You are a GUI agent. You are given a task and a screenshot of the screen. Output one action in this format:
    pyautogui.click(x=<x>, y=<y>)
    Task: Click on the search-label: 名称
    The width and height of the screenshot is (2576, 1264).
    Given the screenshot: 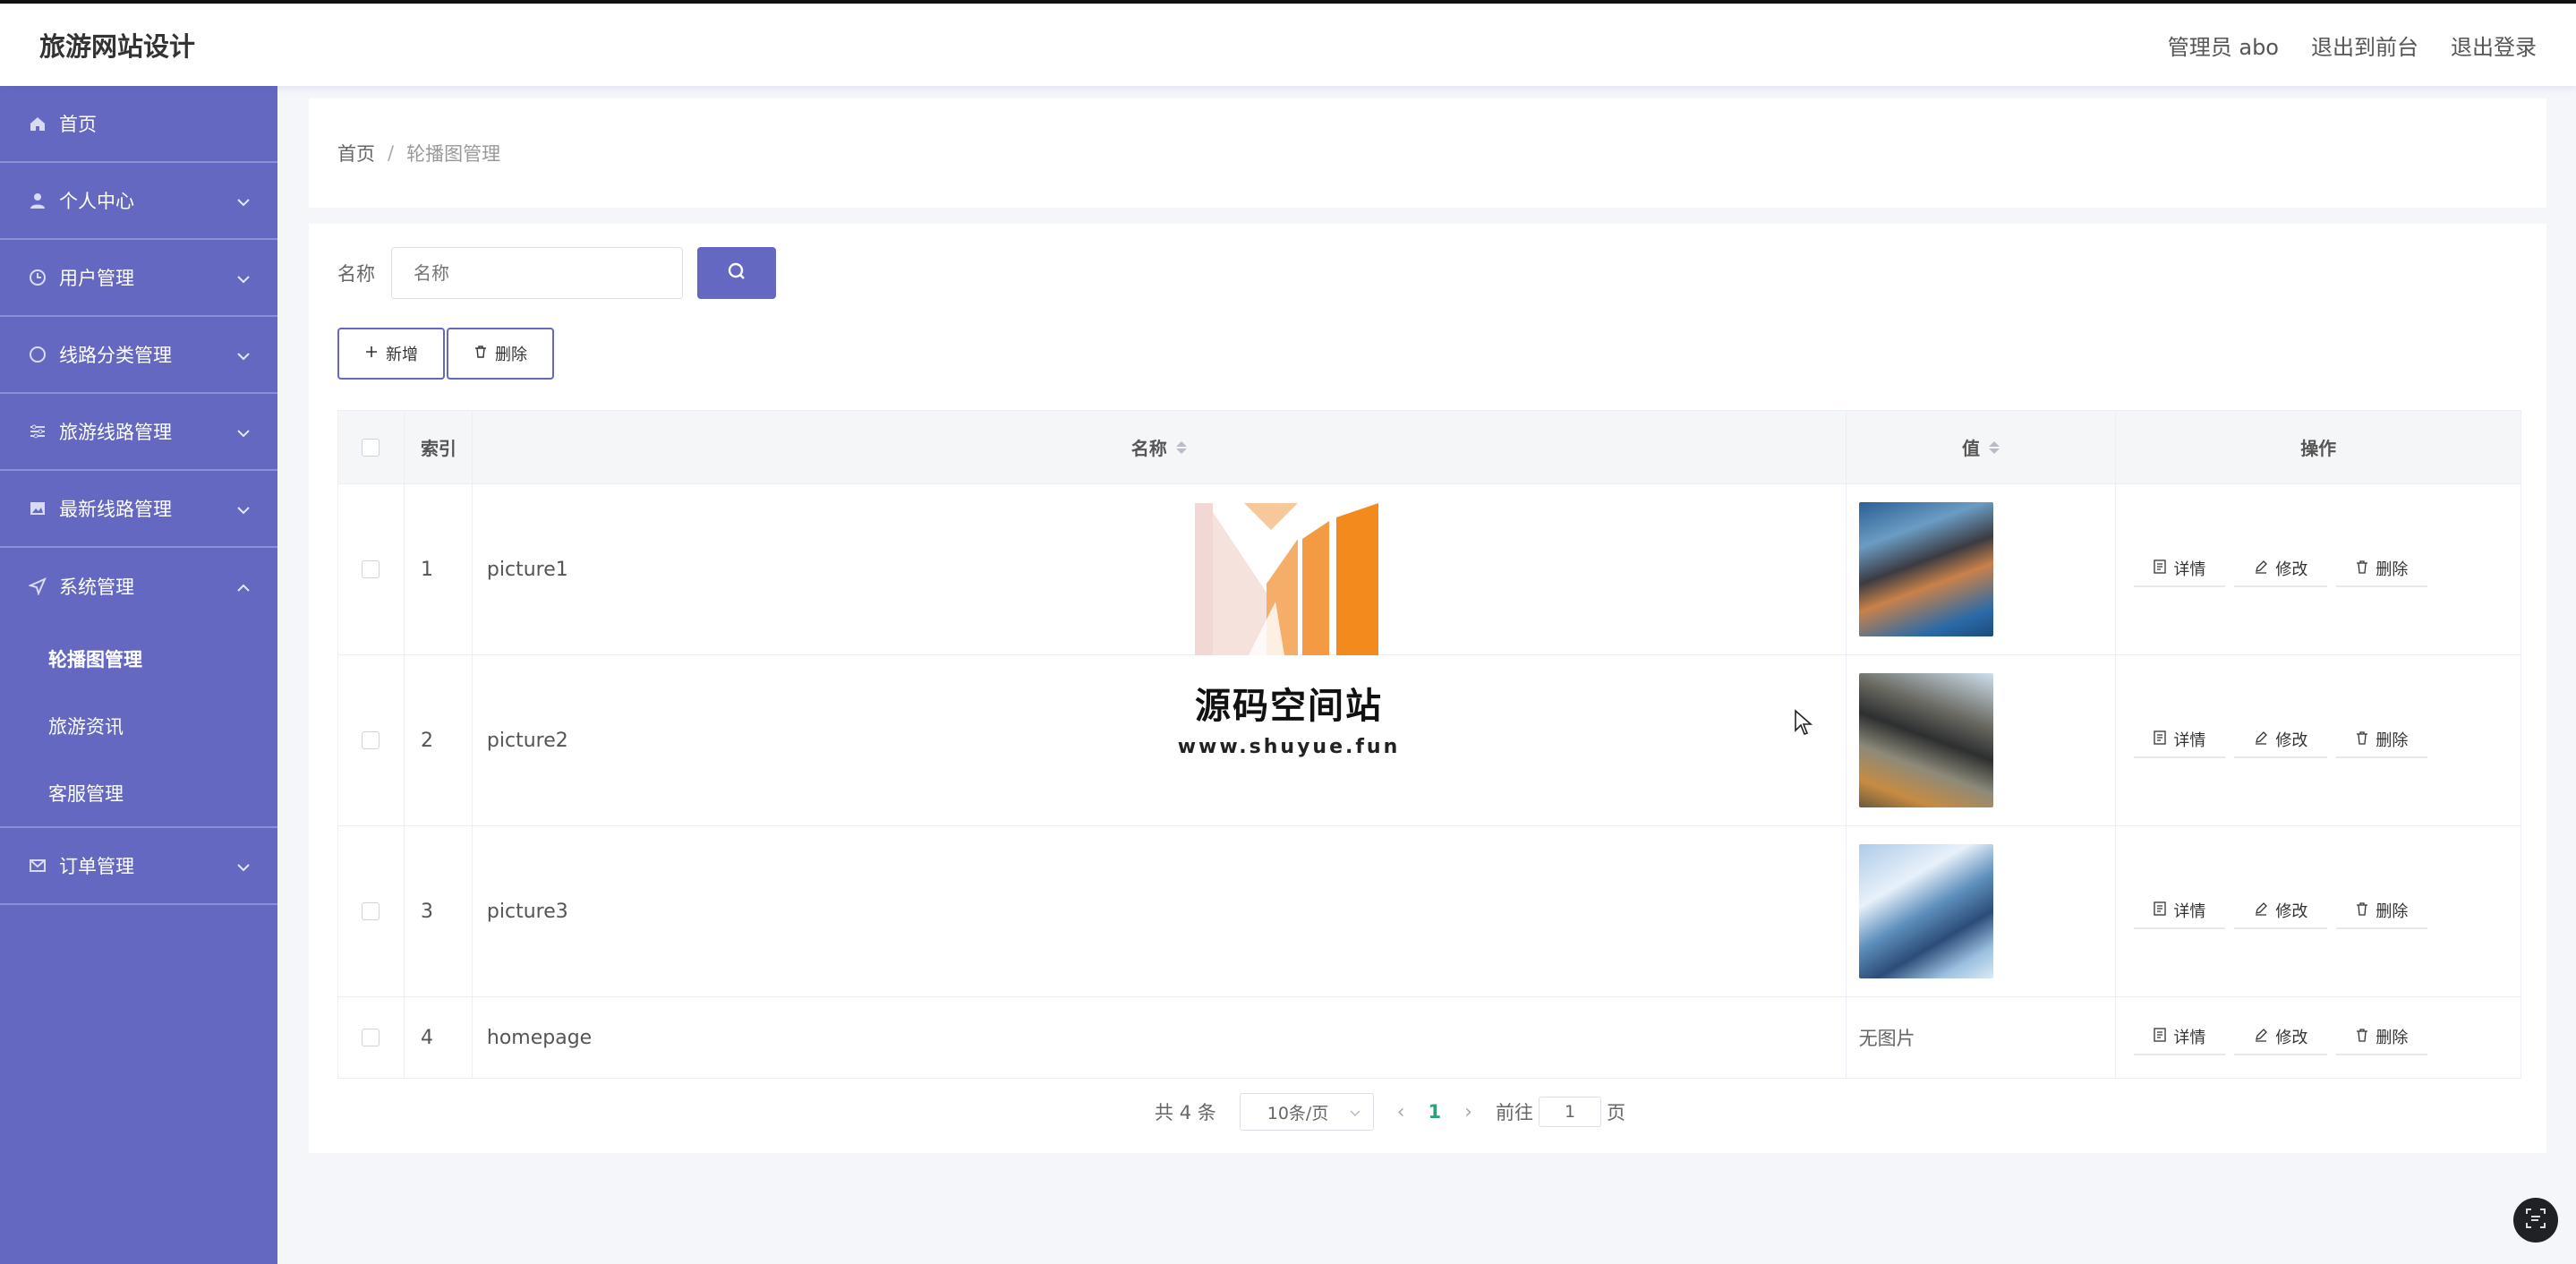 What is the action you would take?
    pyautogui.click(x=356, y=274)
    